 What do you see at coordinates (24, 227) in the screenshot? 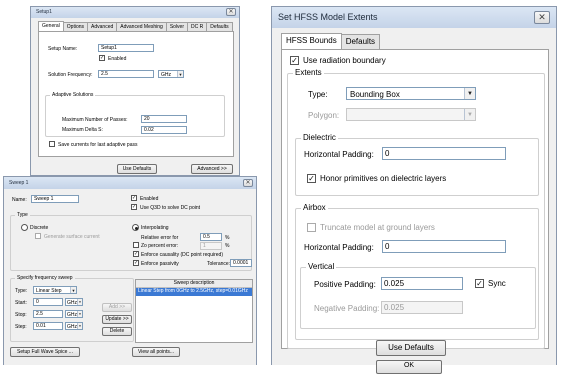
I see `discrete-radio` at bounding box center [24, 227].